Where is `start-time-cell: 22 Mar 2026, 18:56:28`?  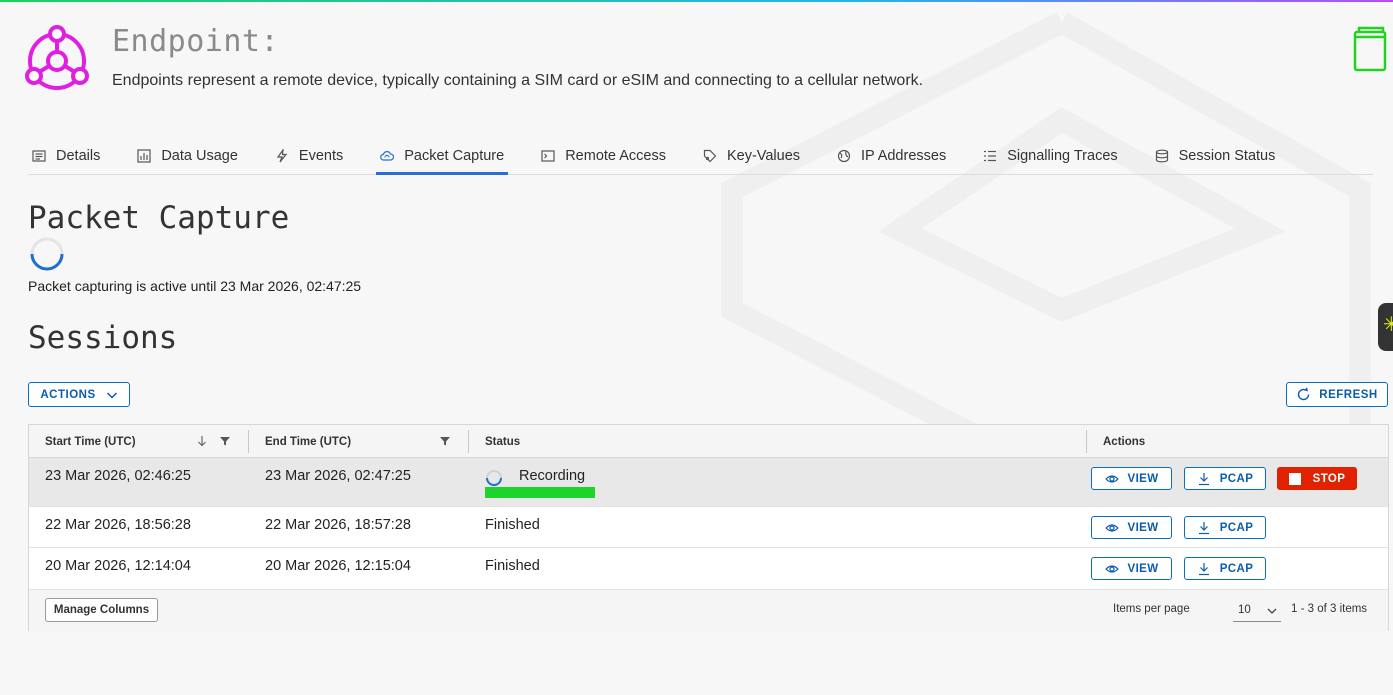
start-time-cell: 22 Mar 2026, 18:56:28 is located at coordinates (118, 525).